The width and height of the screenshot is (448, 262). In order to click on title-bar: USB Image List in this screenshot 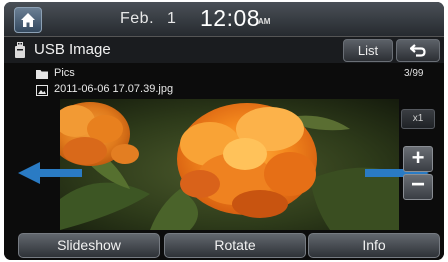, I will do `click(224, 50)`.